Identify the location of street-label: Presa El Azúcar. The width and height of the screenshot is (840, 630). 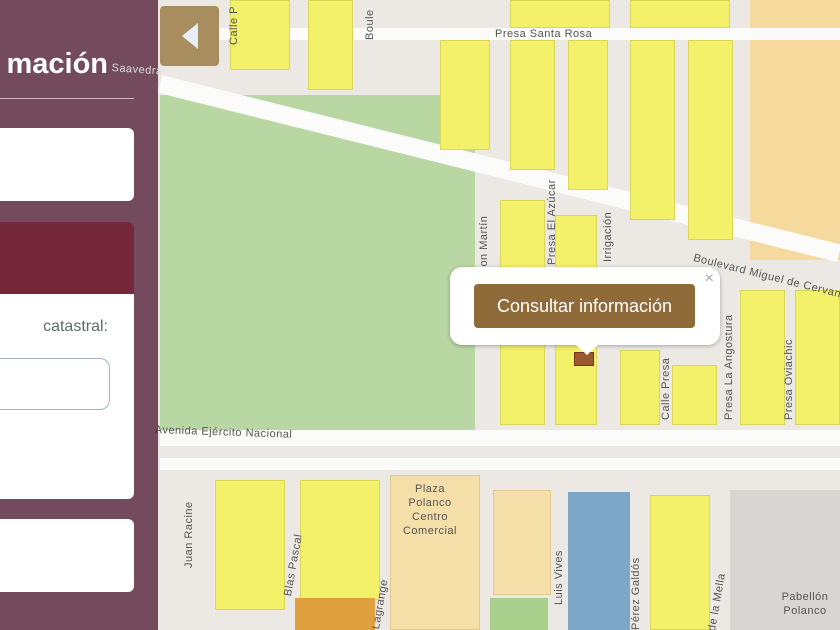
(552, 222).